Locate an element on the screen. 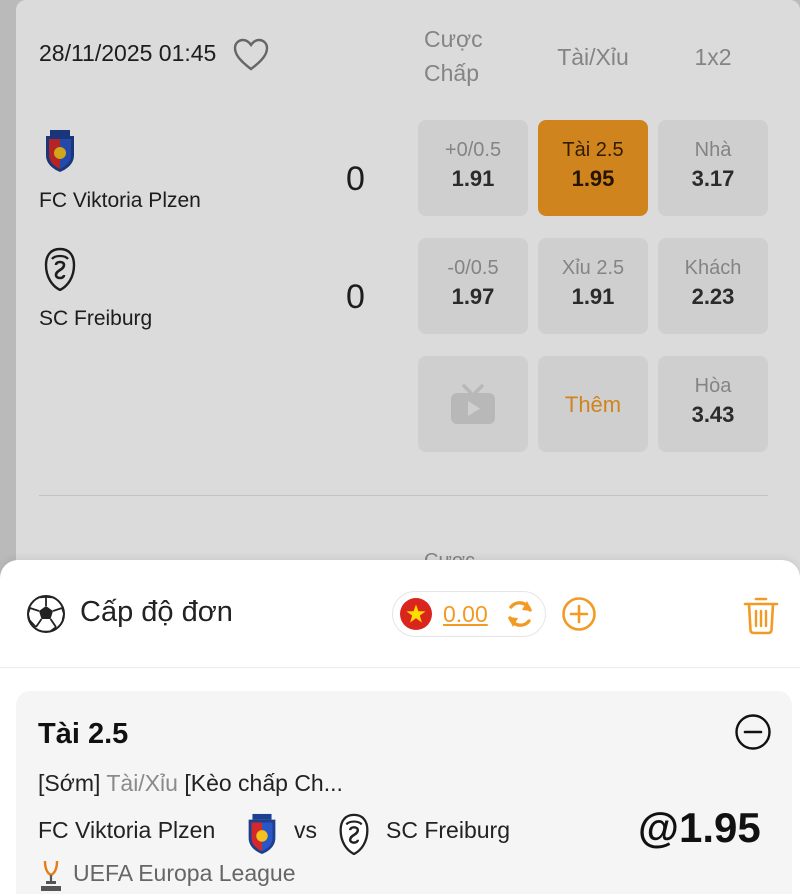 This screenshot has height=894, width=800. heart-icon is located at coordinates (251, 55).